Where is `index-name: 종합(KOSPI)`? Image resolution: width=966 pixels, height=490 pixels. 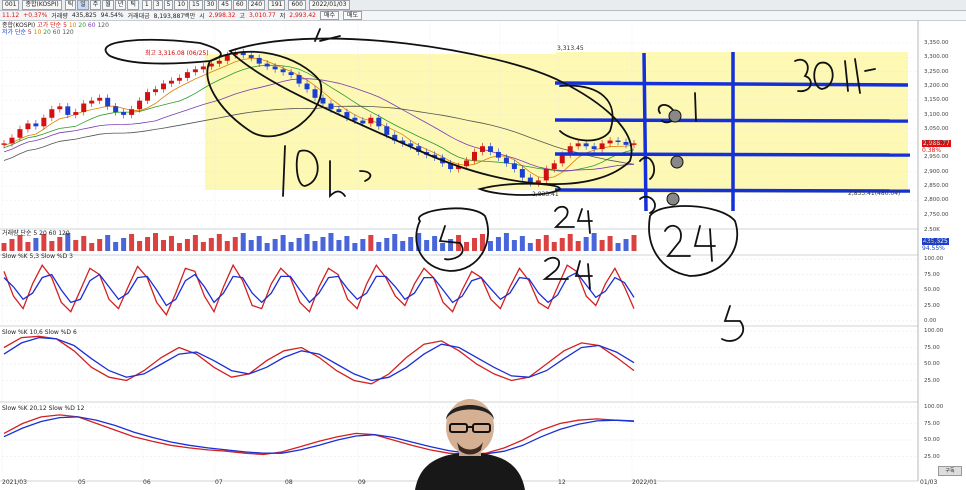 index-name: 종합(KOSPI) is located at coordinates (42, 5).